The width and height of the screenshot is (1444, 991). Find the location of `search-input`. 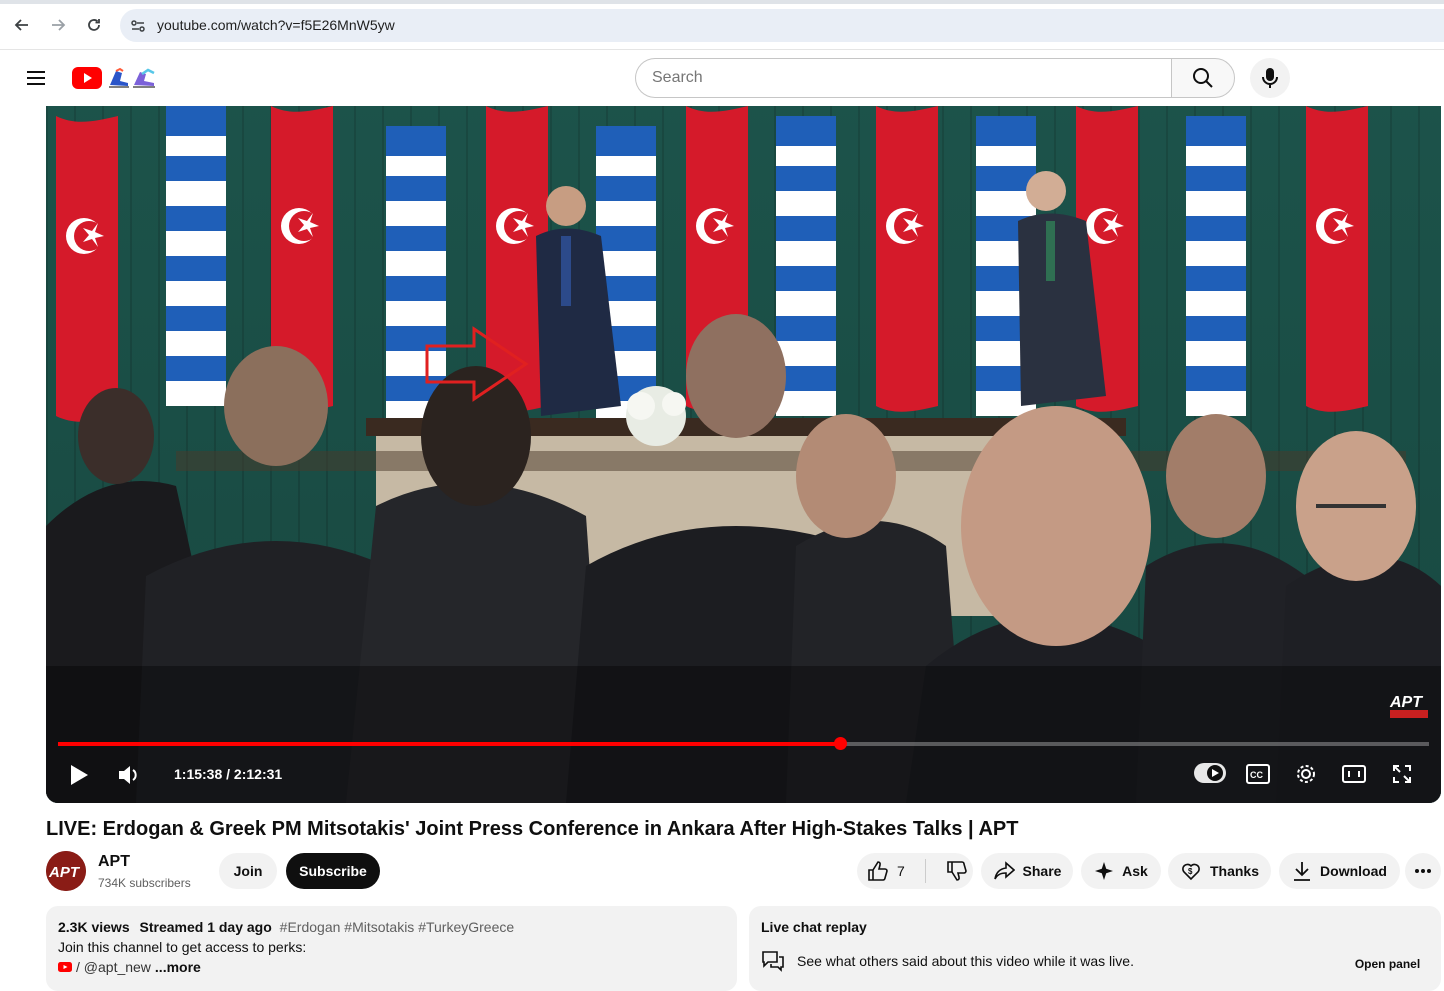

search-input is located at coordinates (904, 78).